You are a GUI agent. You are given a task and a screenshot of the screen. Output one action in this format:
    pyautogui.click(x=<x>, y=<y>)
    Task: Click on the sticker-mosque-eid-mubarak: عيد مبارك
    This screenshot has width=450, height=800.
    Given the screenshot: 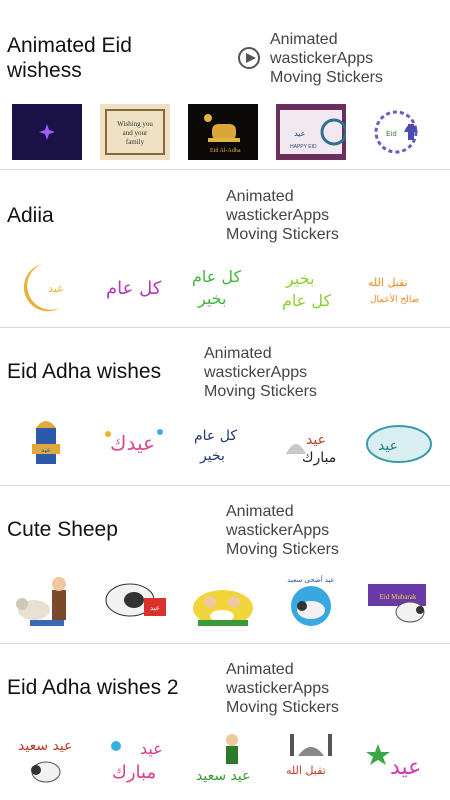 What is the action you would take?
    pyautogui.click(x=311, y=443)
    